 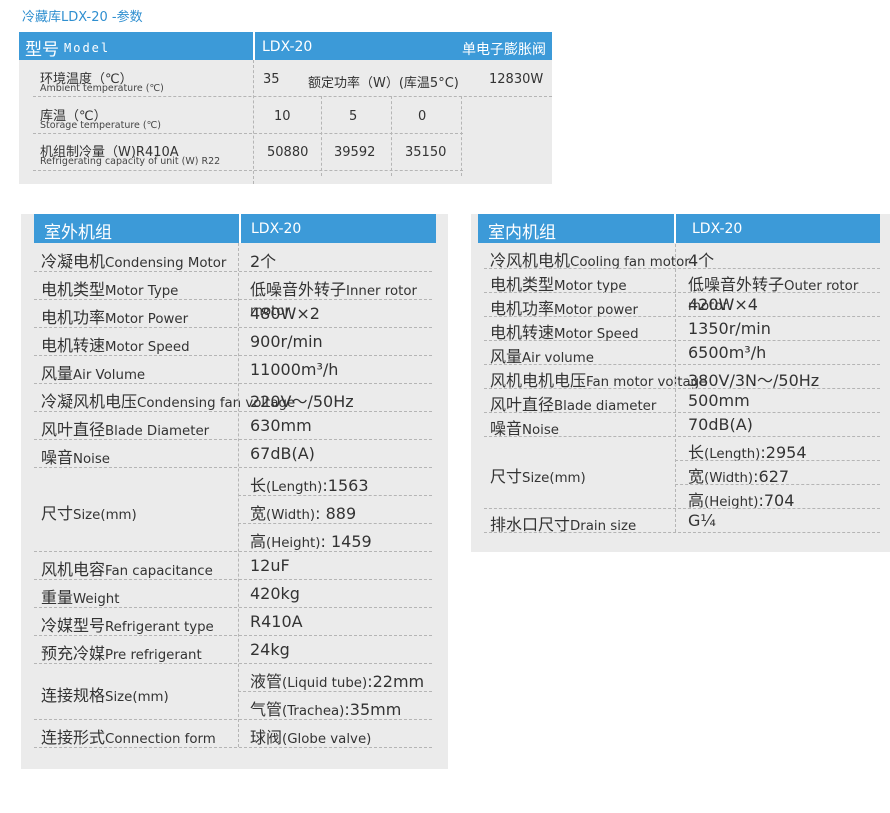 I want to click on row-value-cn: 气管, so click(x=266, y=709).